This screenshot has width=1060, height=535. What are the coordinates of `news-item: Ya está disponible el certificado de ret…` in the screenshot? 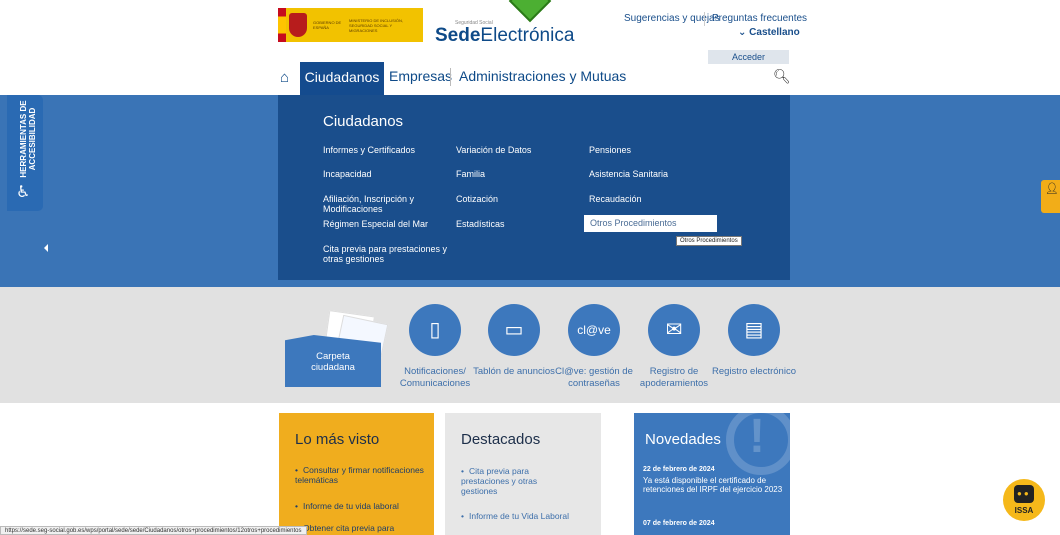 It's located at (713, 485).